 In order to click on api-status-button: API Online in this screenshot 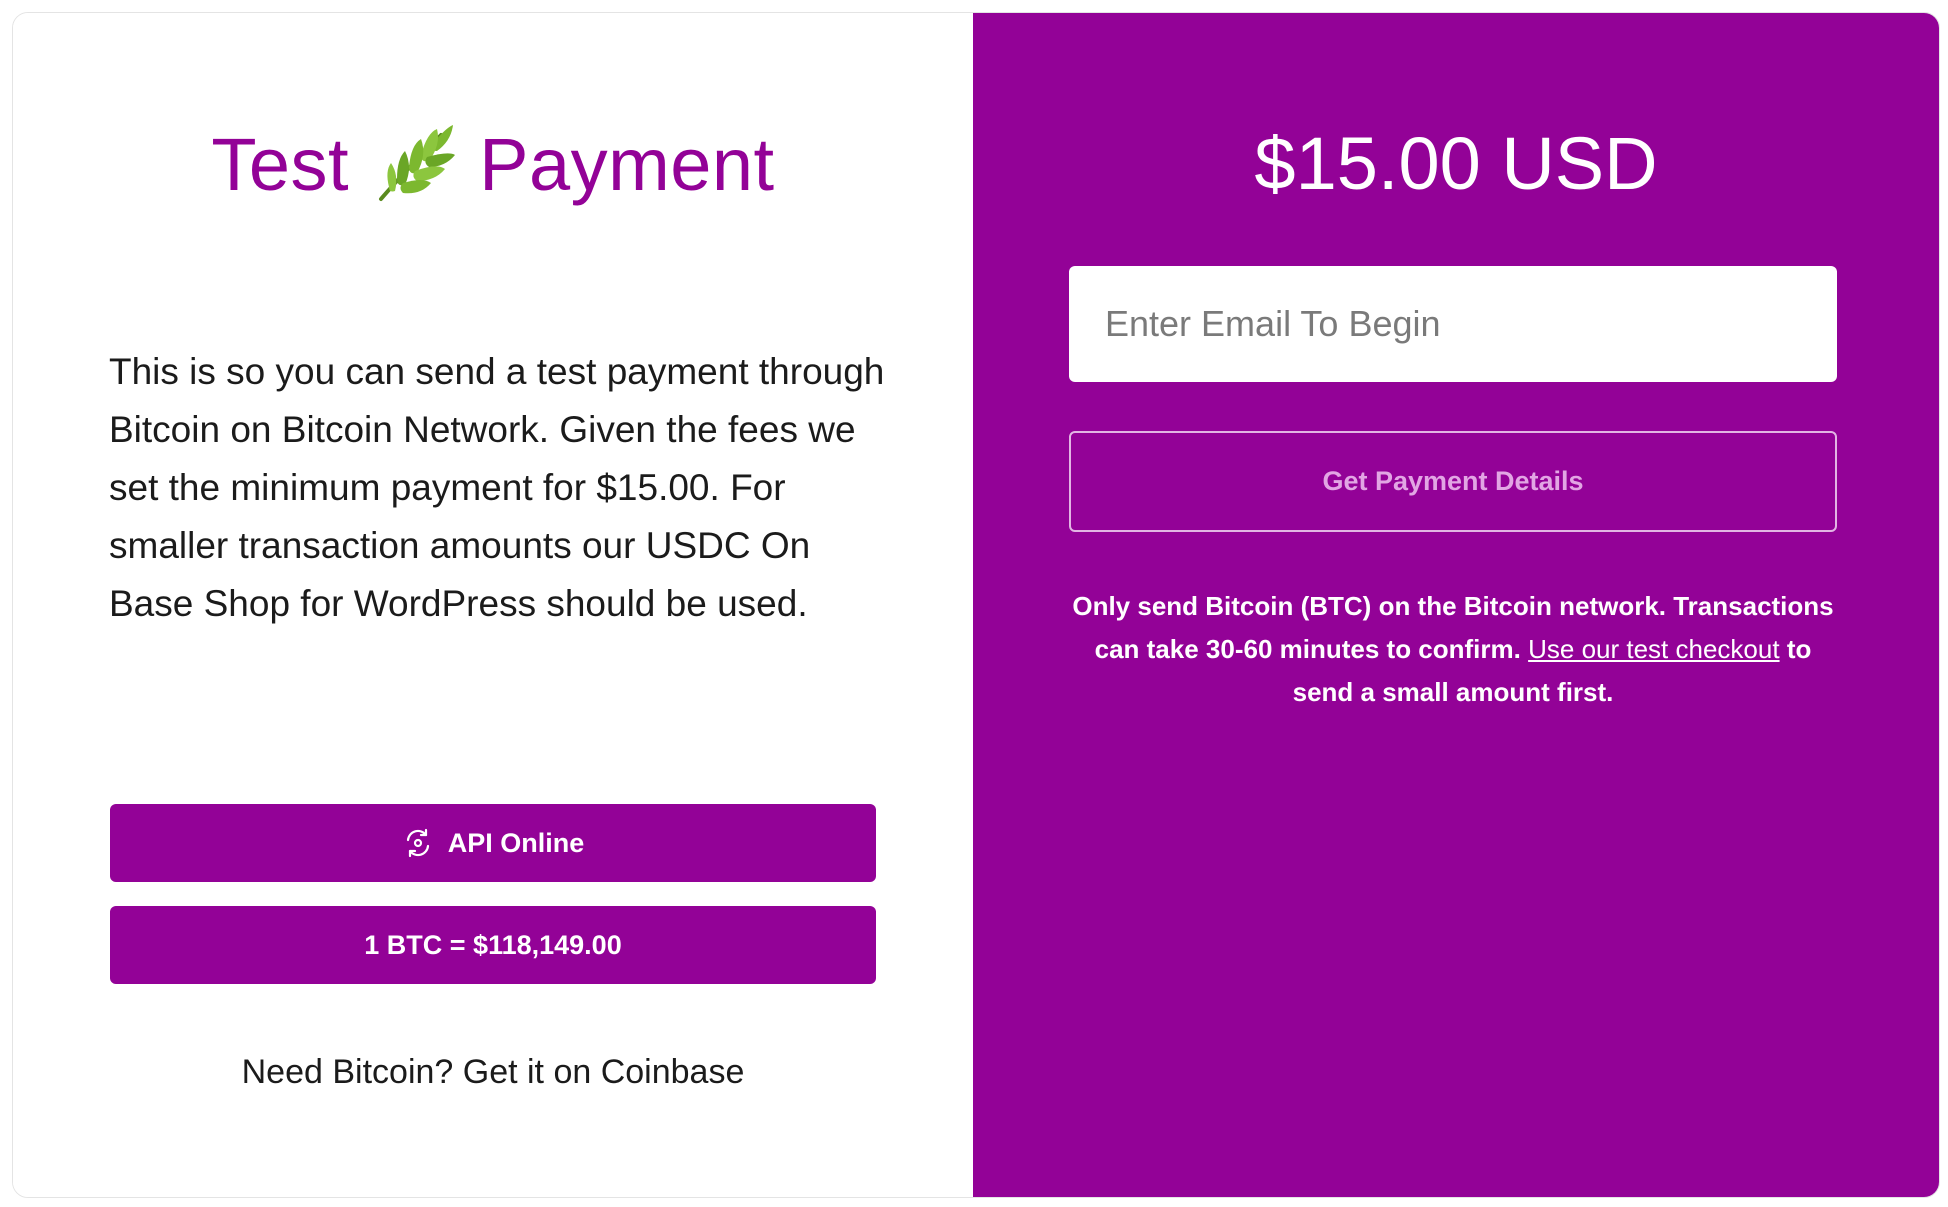, I will do `click(493, 843)`.